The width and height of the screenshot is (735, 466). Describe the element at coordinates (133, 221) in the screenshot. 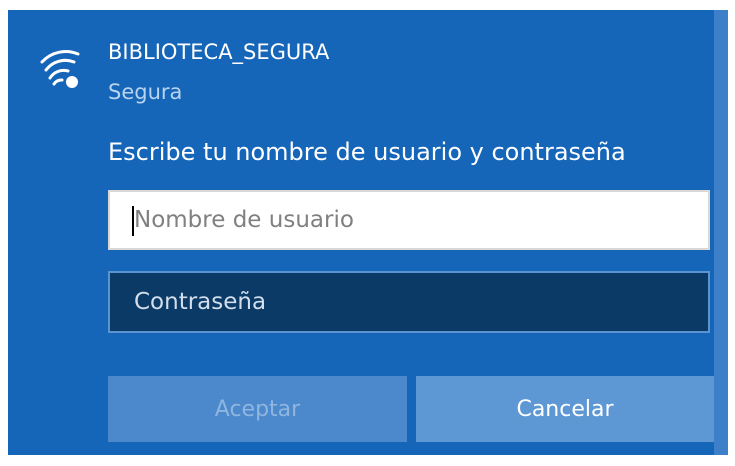

I see `text-caret` at that location.